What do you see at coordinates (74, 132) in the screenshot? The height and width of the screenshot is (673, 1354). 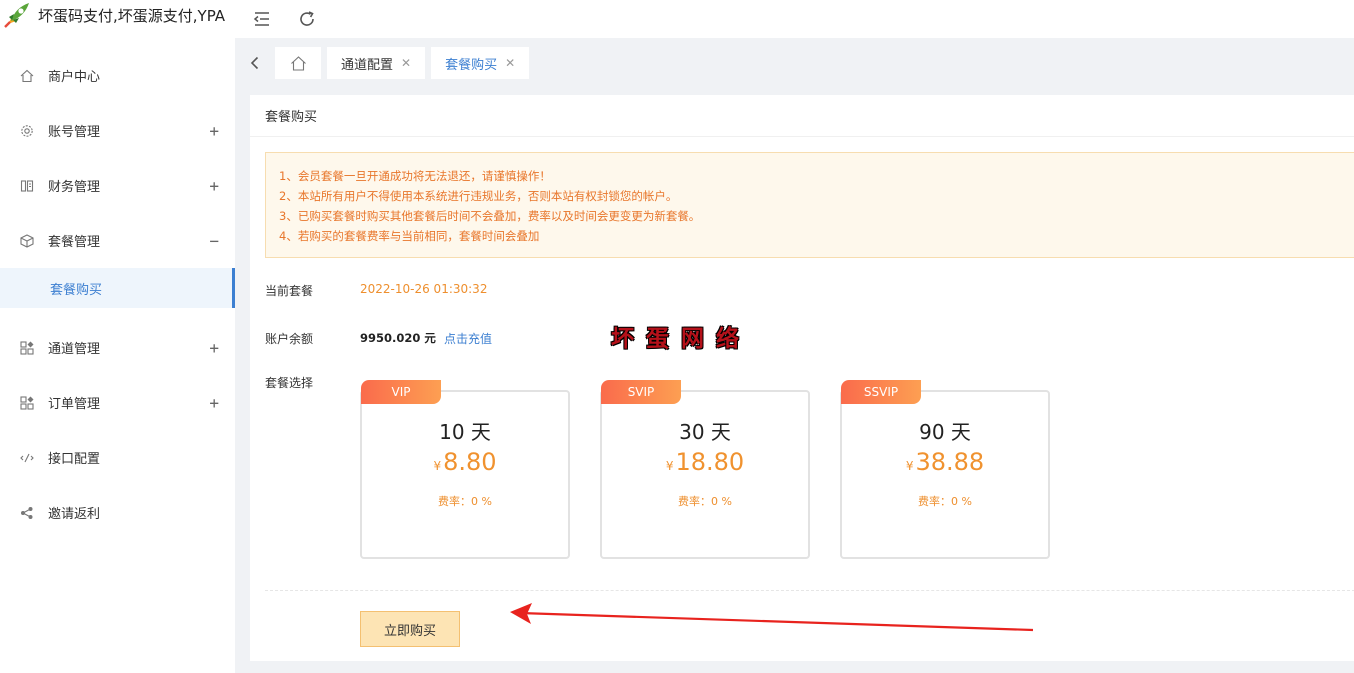 I see `sidebar-item-label: 账号管理` at bounding box center [74, 132].